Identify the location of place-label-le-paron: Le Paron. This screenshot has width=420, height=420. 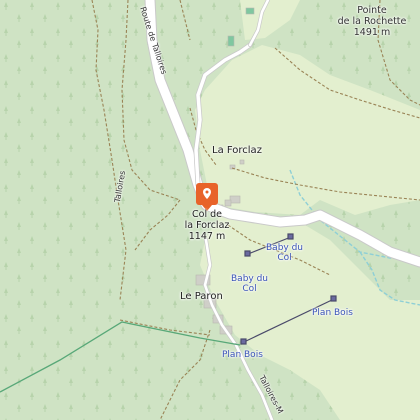
(201, 297).